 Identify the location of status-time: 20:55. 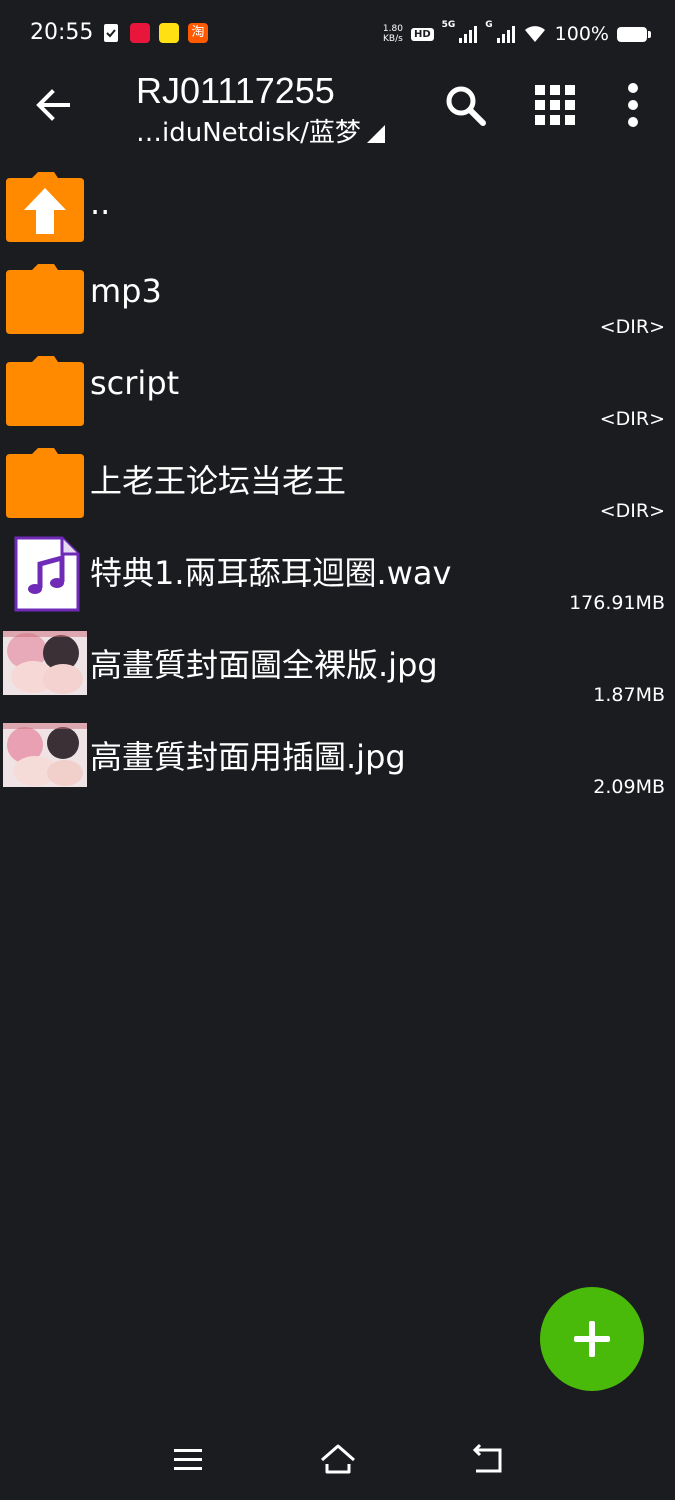
(62, 32).